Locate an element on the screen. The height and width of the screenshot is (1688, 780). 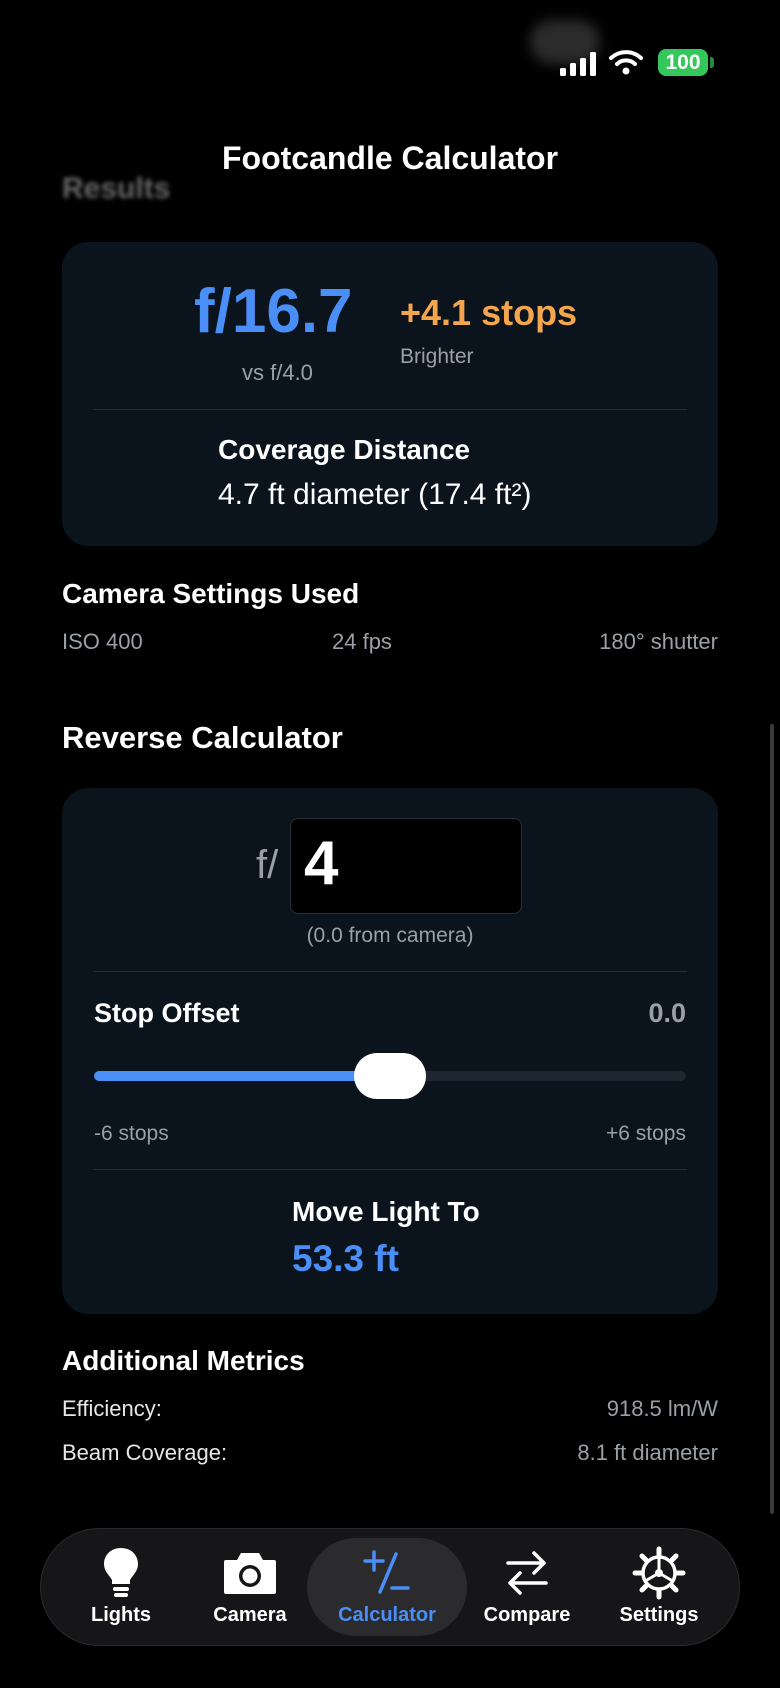
stop-offset-slider-thumb is located at coordinates (390, 1076).